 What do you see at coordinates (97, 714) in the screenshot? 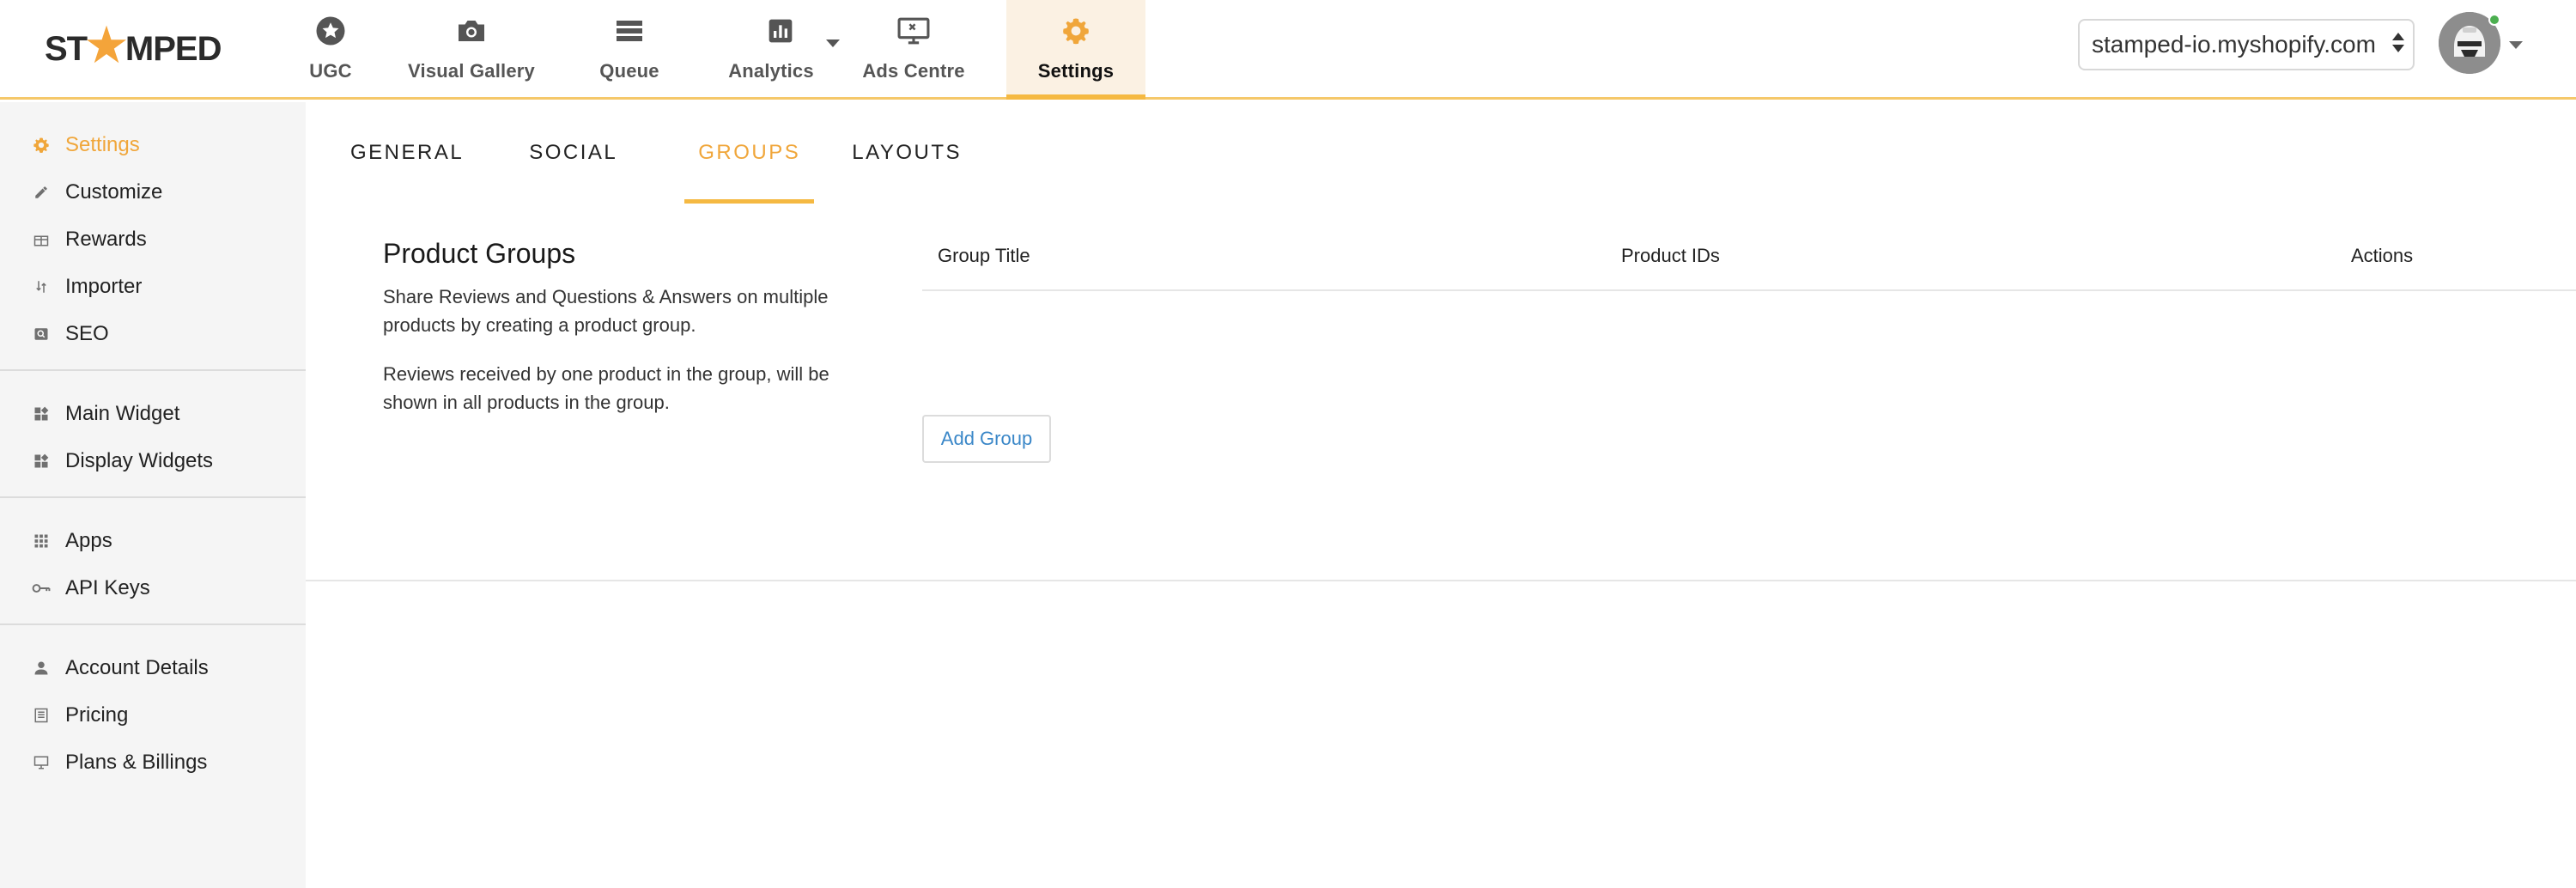
I see `sidebar-item-label: Pricing` at bounding box center [97, 714].